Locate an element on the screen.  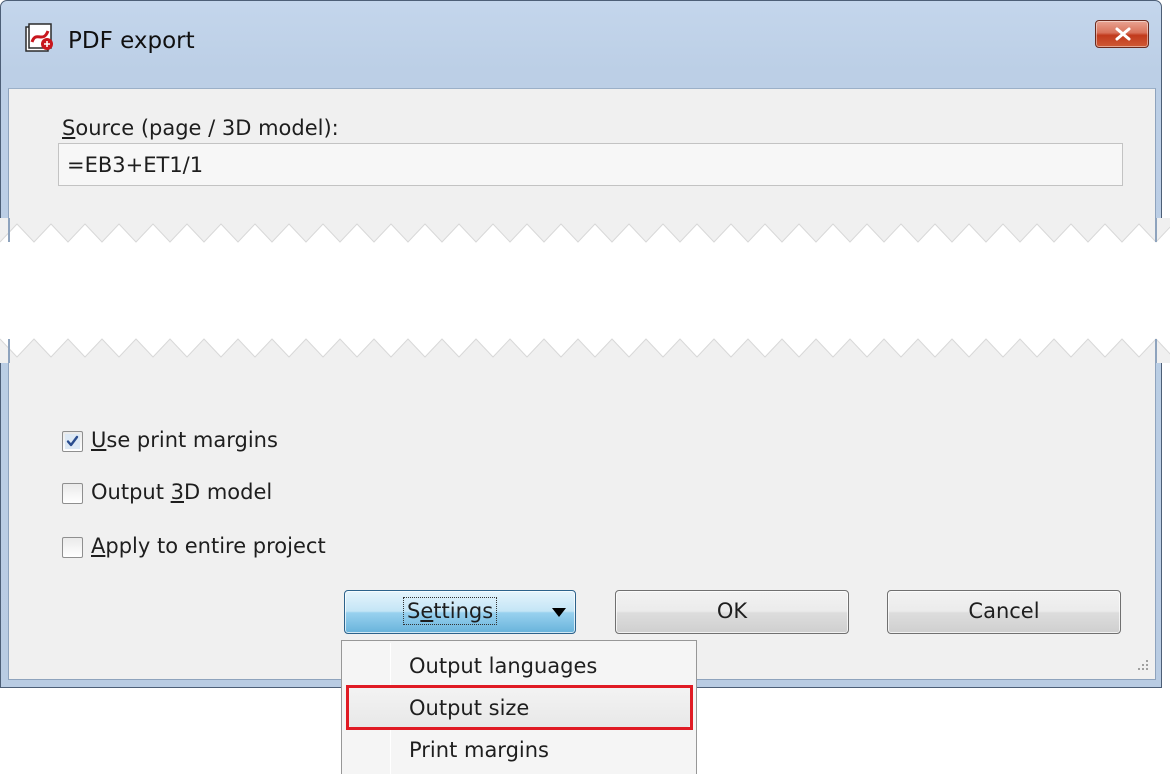
highlight-box is located at coordinates (519, 707).